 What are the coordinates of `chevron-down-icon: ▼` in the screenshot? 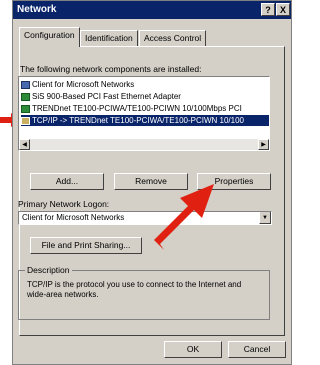 It's located at (265, 218).